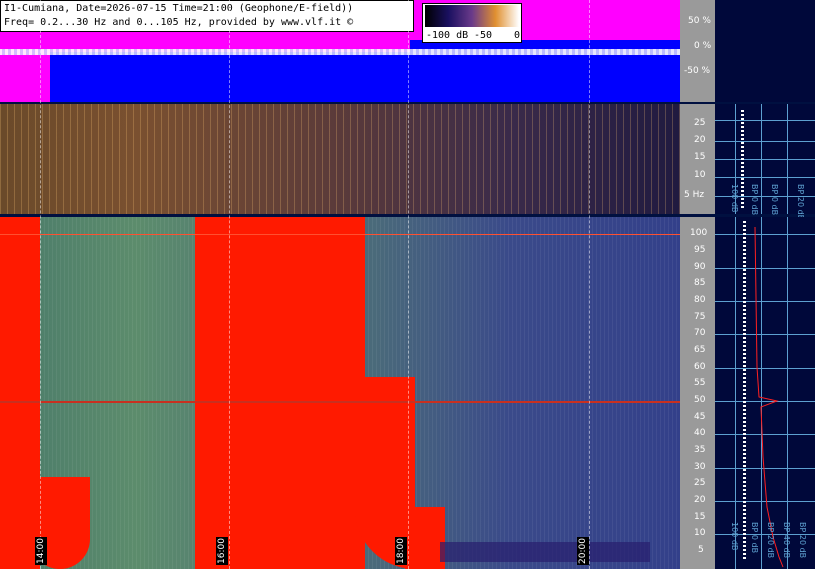 The width and height of the screenshot is (815, 569). Describe the element at coordinates (734, 198) in the screenshot. I see `right-mid-label-1: 100 dB` at that location.